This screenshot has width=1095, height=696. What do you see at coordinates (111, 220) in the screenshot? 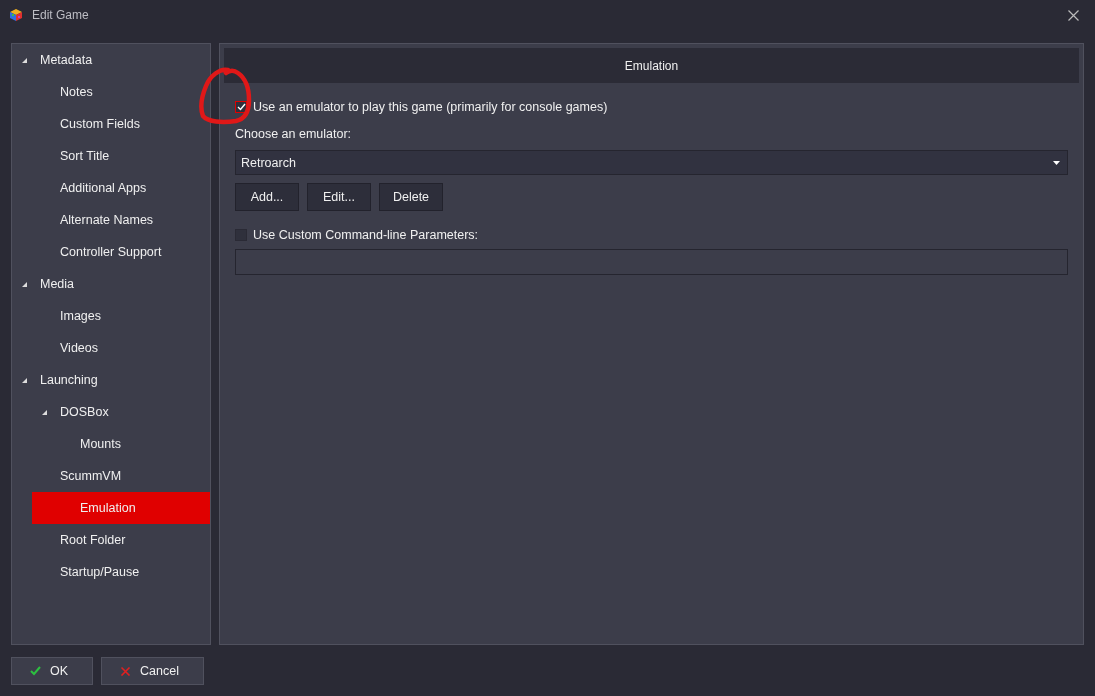
I see `tree-item: Alternate Names` at bounding box center [111, 220].